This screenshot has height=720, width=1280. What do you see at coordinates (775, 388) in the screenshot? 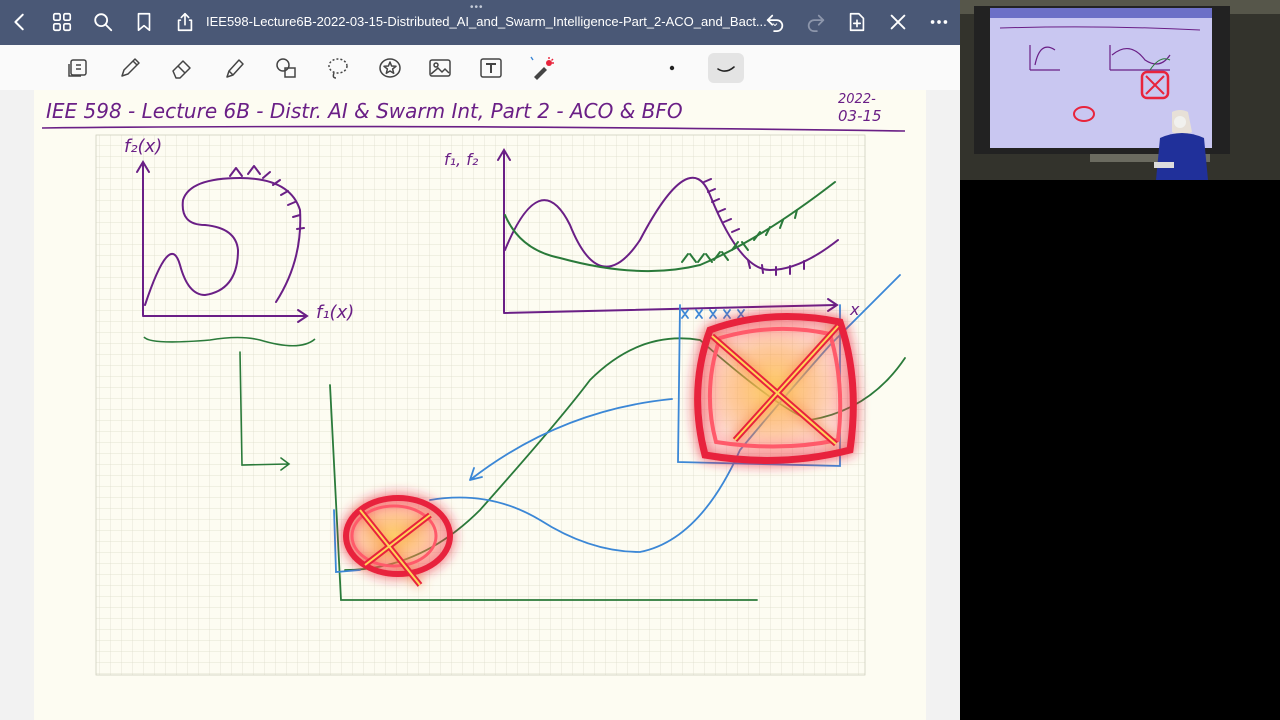
I see `laser-highlight-large` at bounding box center [775, 388].